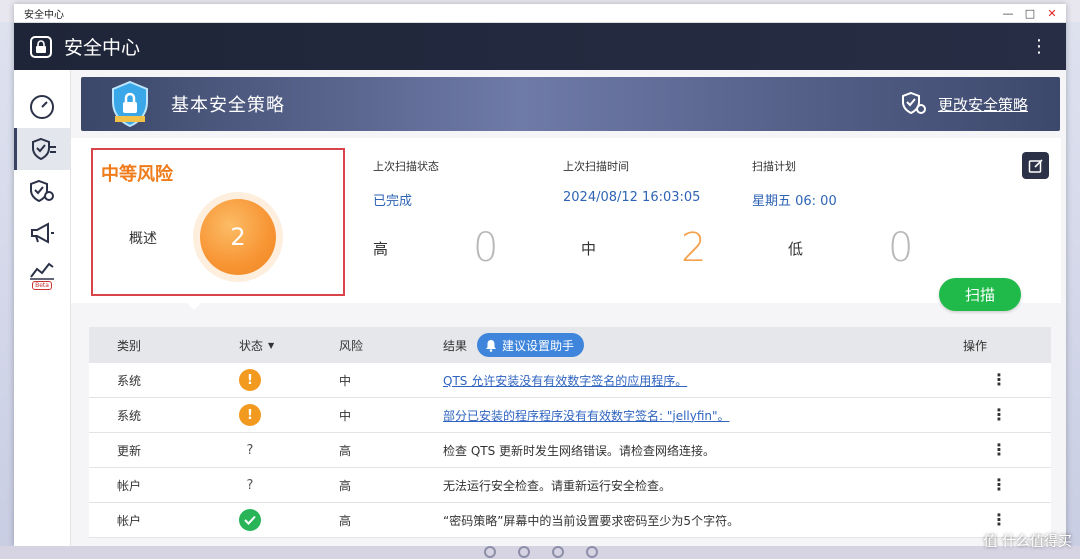  What do you see at coordinates (367, 345) in the screenshot?
I see `header-risk: 风险` at bounding box center [367, 345].